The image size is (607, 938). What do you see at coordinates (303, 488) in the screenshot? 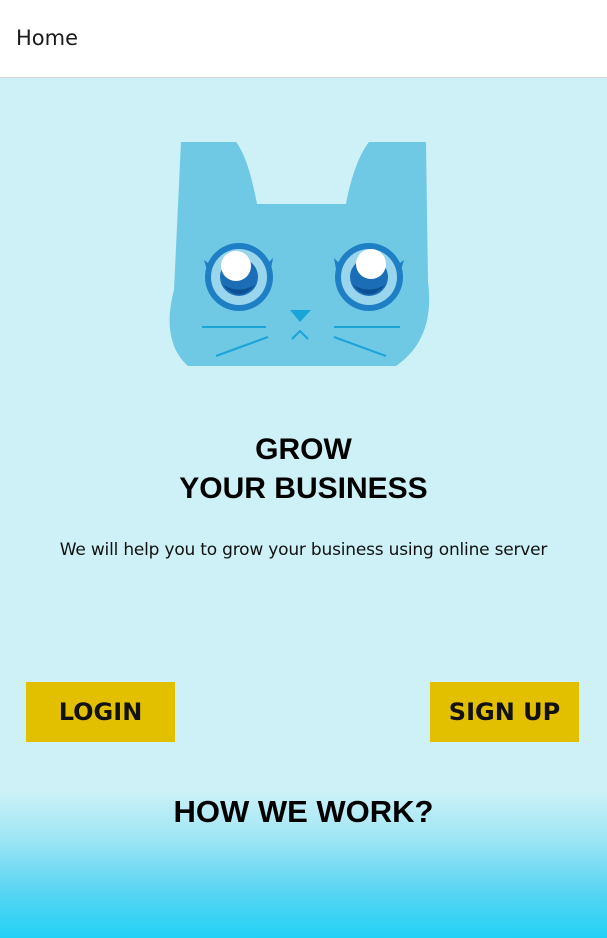
I see `headline-line-2: YOUR BUSINESS` at bounding box center [303, 488].